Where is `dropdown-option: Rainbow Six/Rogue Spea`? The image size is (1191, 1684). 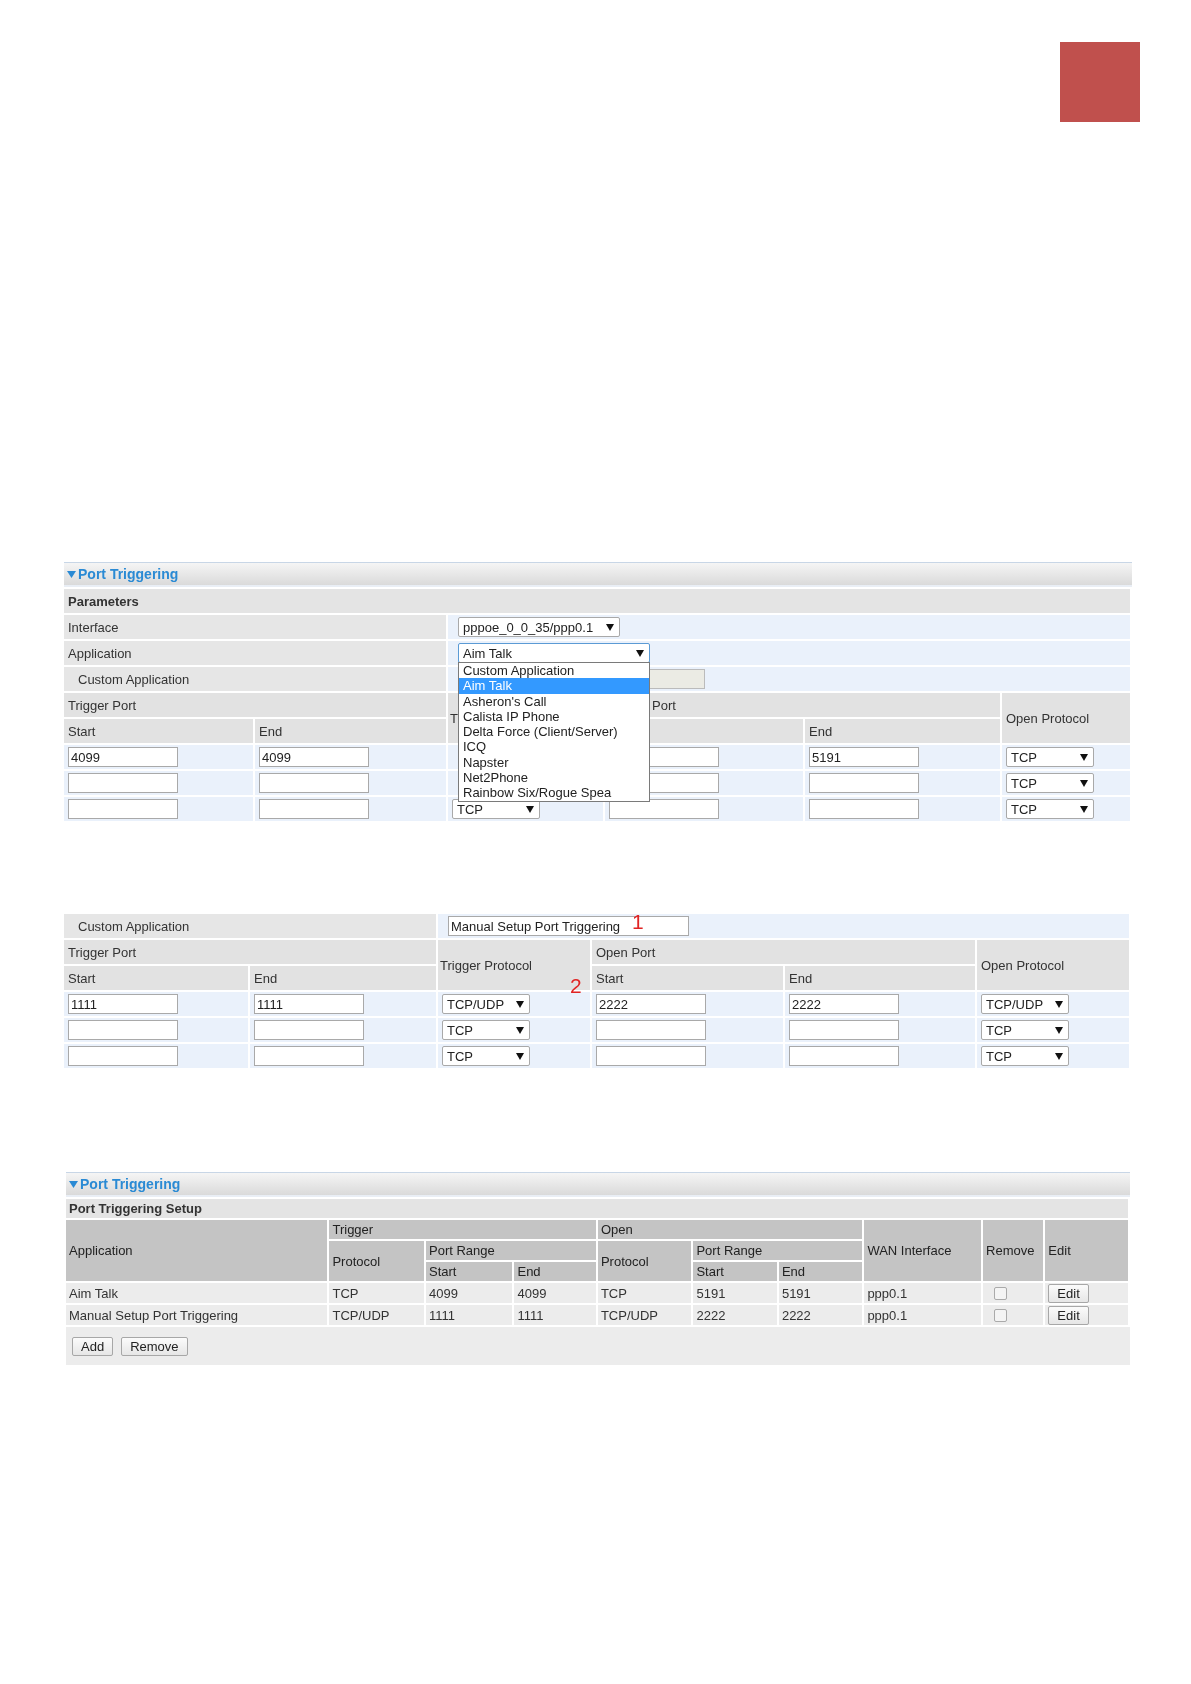
dropdown-option: Rainbow Six/Rogue Spea is located at coordinates (554, 793).